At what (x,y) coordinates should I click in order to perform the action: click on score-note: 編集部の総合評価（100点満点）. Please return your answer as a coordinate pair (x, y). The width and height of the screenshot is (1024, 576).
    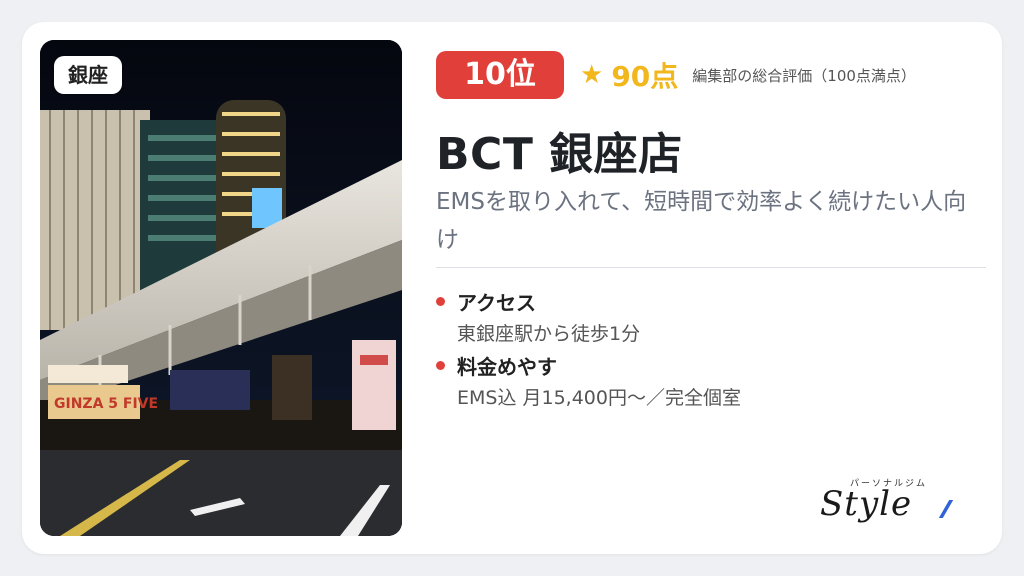
    Looking at the image, I should click on (804, 75).